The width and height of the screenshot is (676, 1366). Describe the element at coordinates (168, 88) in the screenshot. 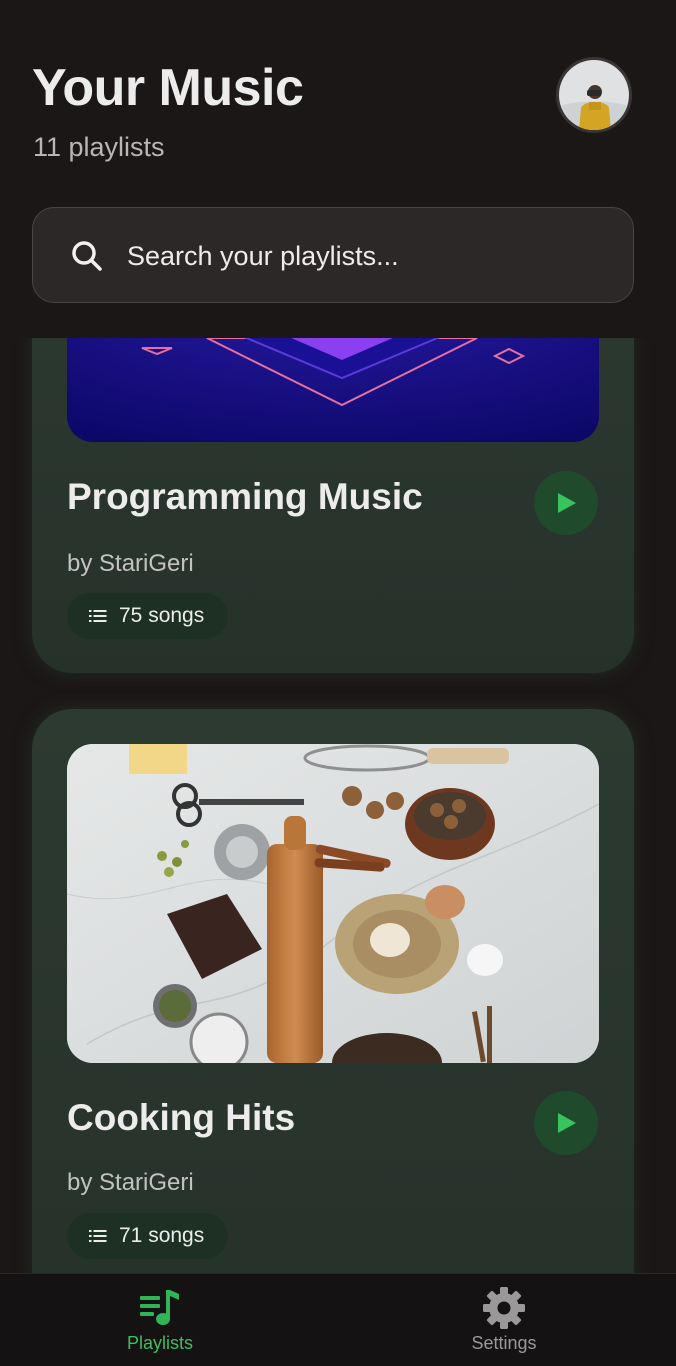

I see `page-title: Your Music` at that location.